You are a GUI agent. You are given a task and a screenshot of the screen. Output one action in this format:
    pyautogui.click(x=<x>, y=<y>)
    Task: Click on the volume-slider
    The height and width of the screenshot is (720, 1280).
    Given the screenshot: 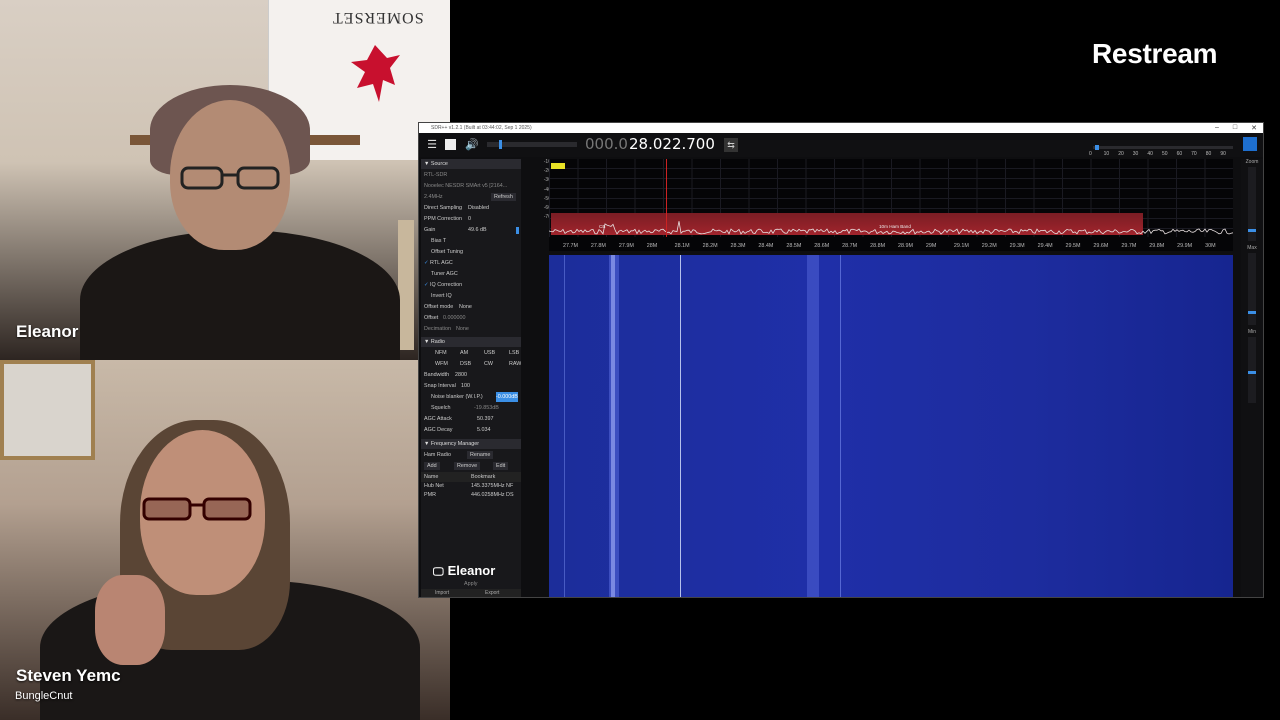 What is the action you would take?
    pyautogui.click(x=532, y=144)
    